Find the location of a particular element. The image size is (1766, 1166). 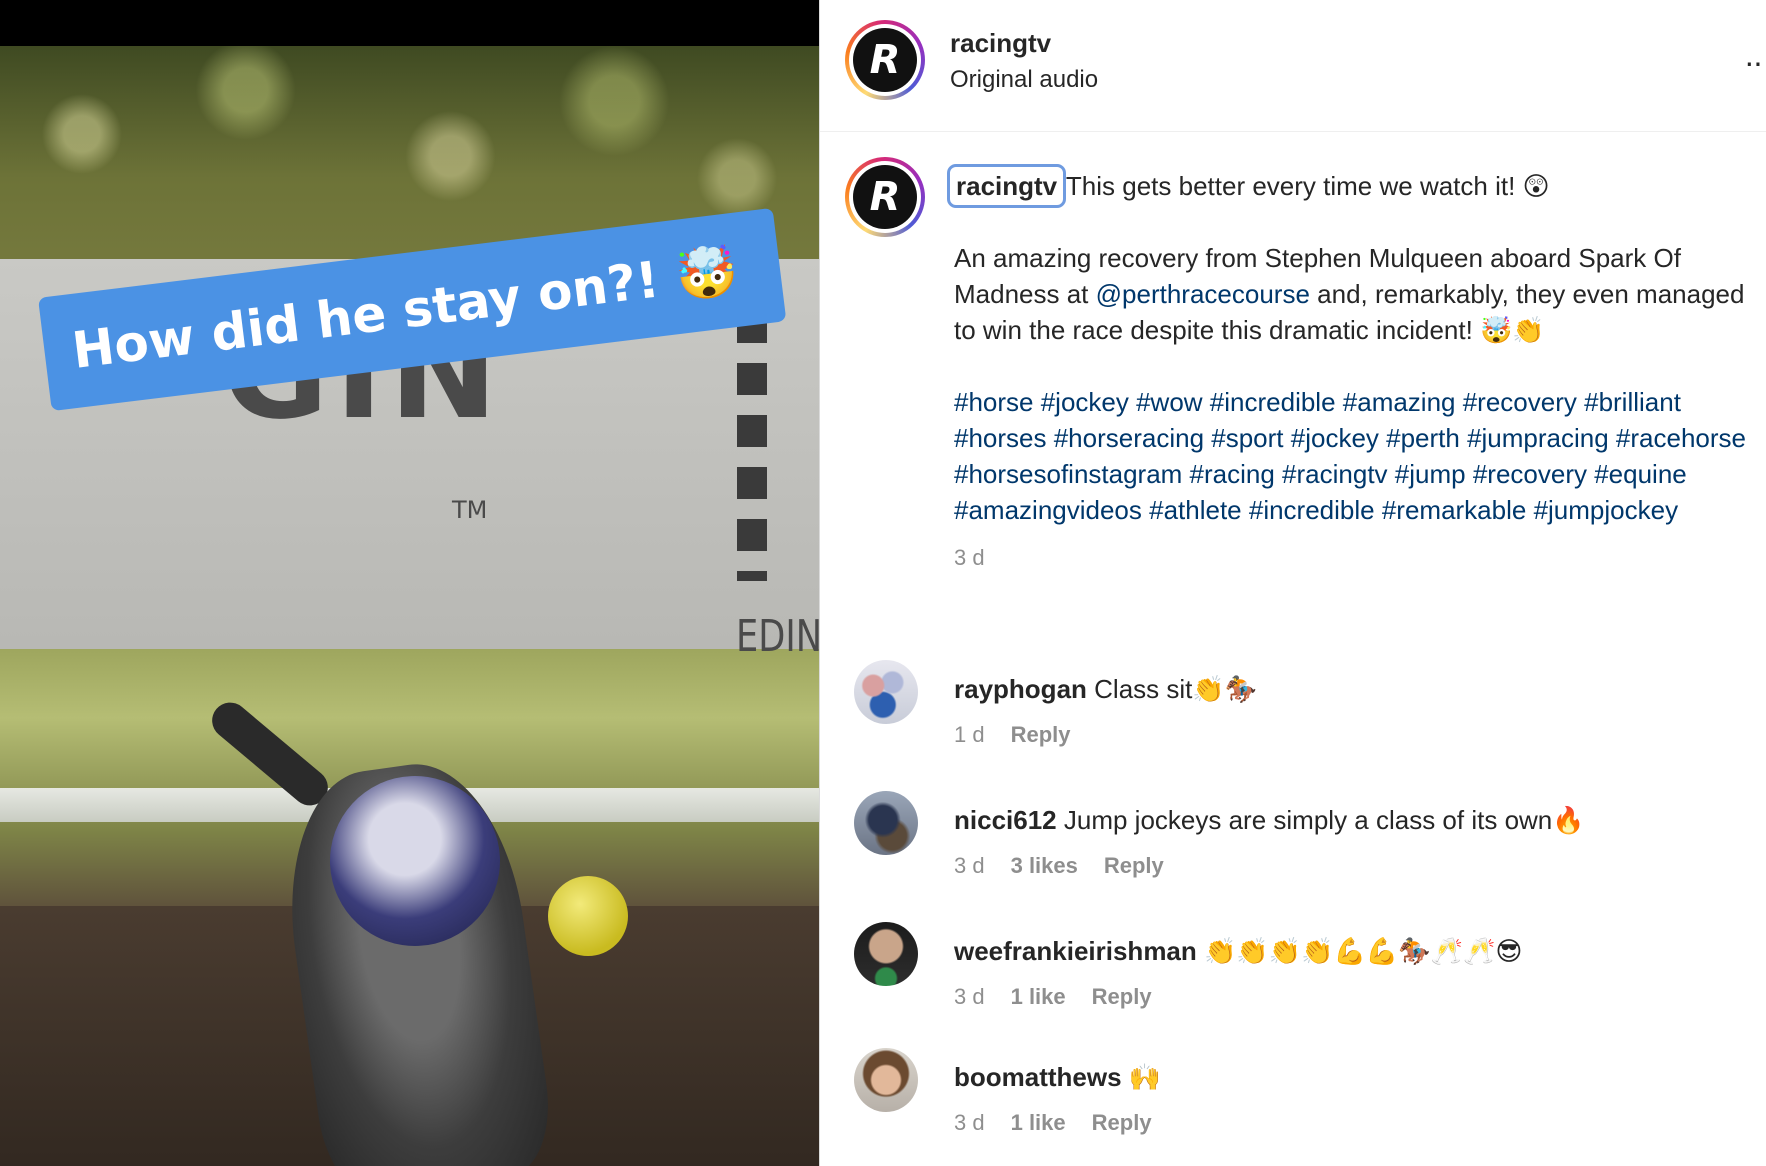

comment-username: weefrankieirishman is located at coordinates (1075, 951).